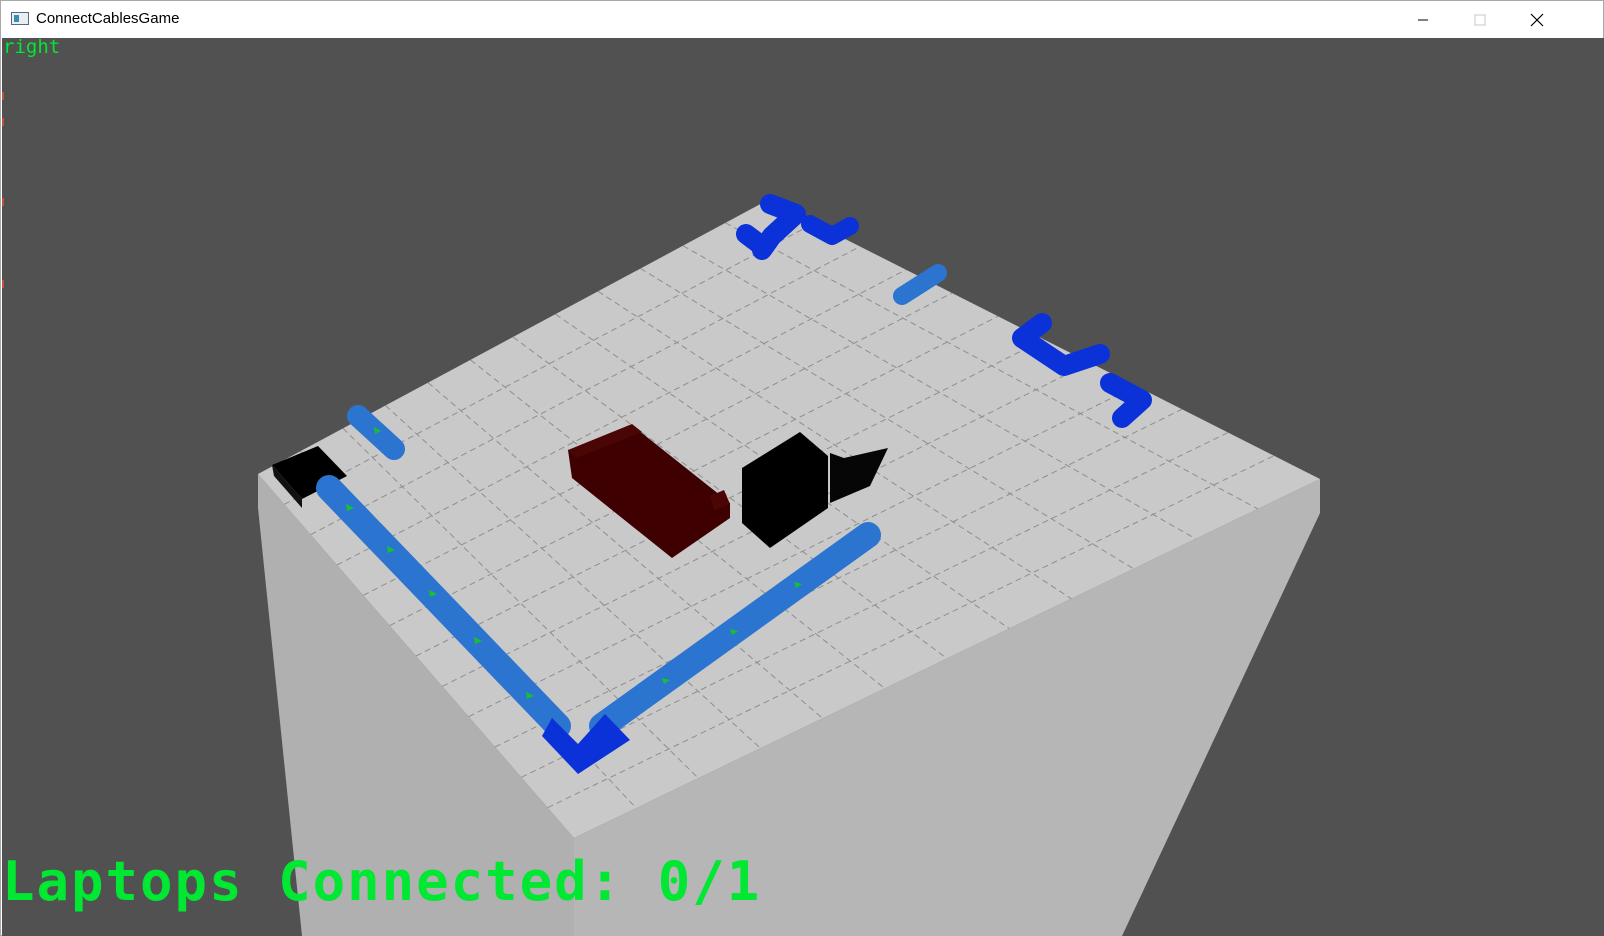 This screenshot has width=1604, height=936. I want to click on close-icon, so click(1536, 19).